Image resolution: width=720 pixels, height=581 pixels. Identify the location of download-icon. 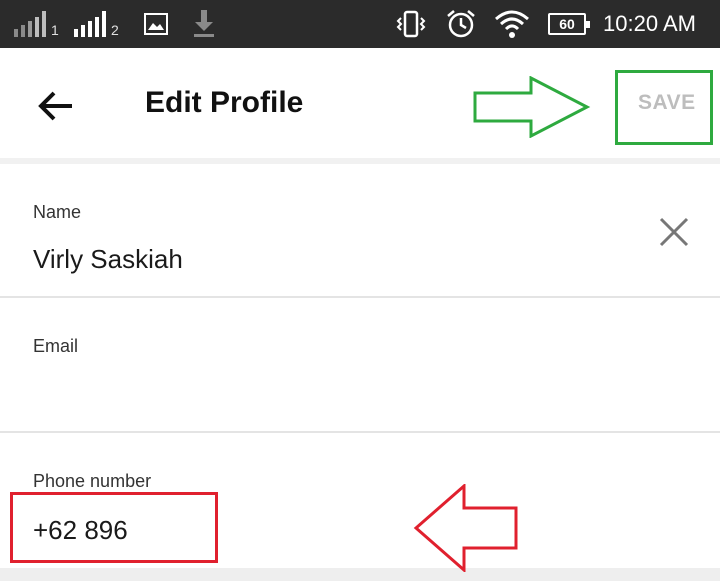
(204, 24).